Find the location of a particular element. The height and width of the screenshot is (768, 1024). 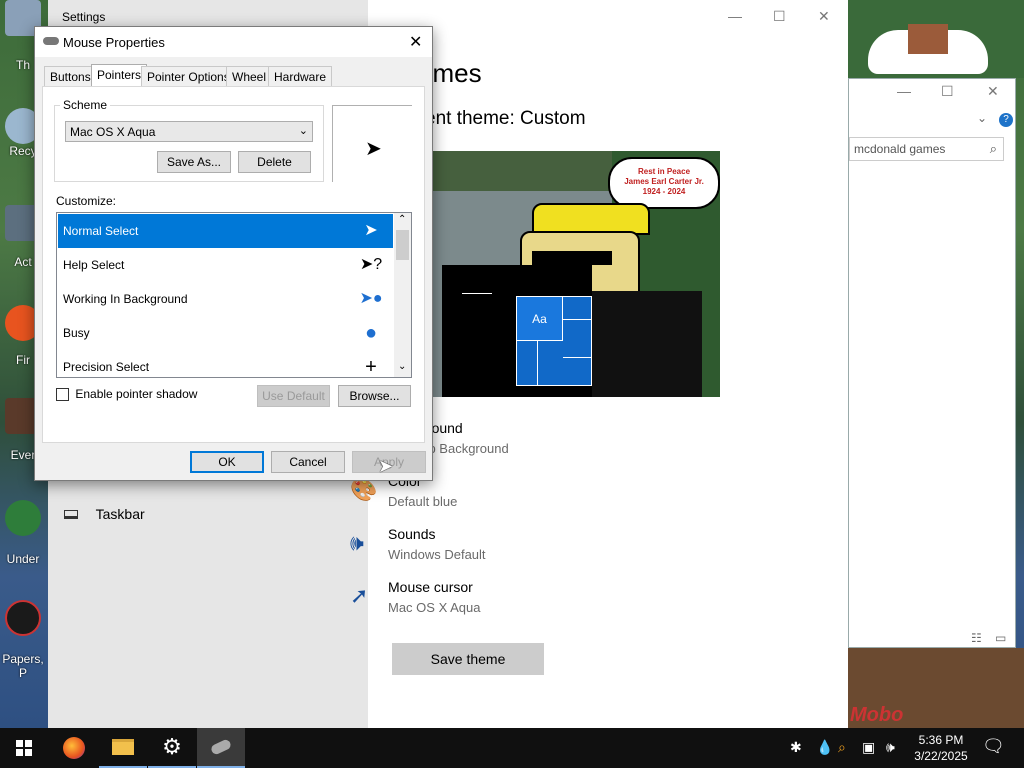

use-default-button: Use Default is located at coordinates (293, 396).